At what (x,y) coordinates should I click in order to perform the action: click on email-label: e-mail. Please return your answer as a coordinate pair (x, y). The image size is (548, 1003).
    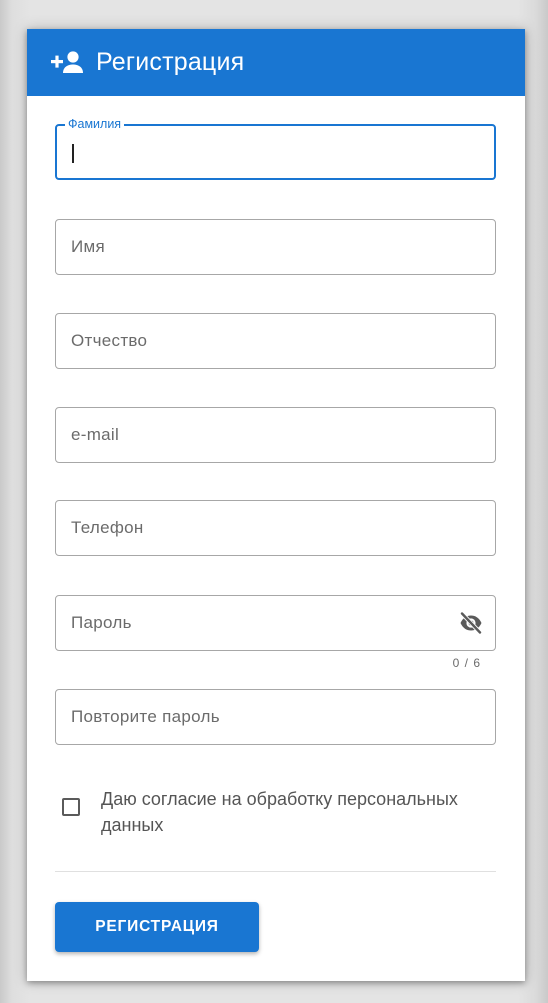
    Looking at the image, I should click on (95, 434).